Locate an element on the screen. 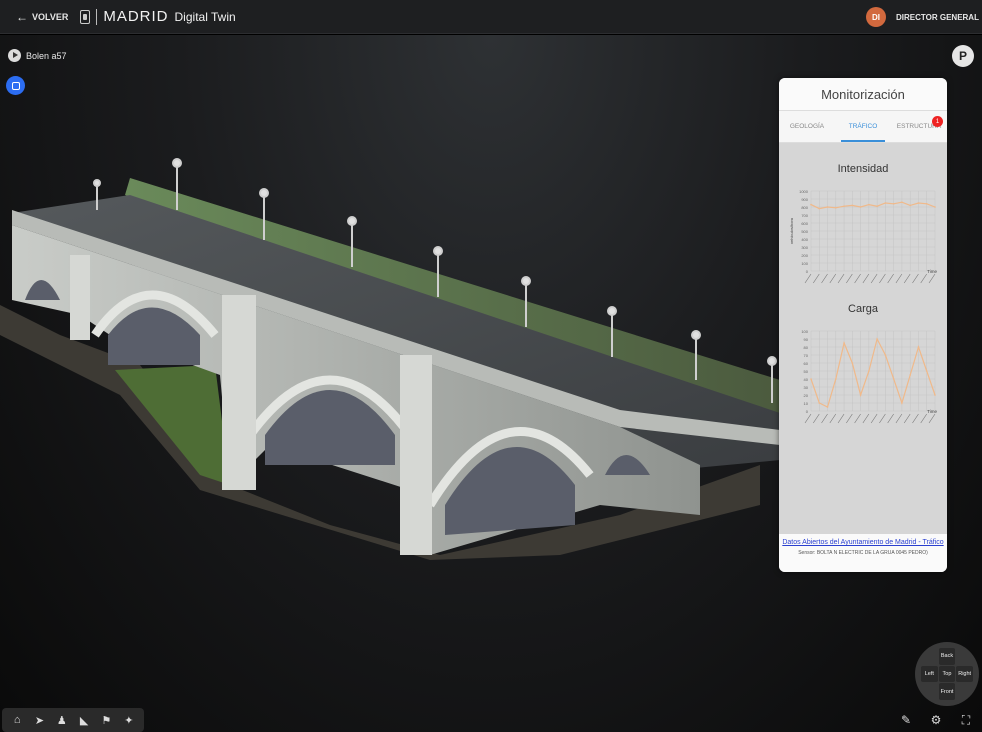 This screenshot has height=732, width=982. home-icon: ⌂ is located at coordinates (17, 720).